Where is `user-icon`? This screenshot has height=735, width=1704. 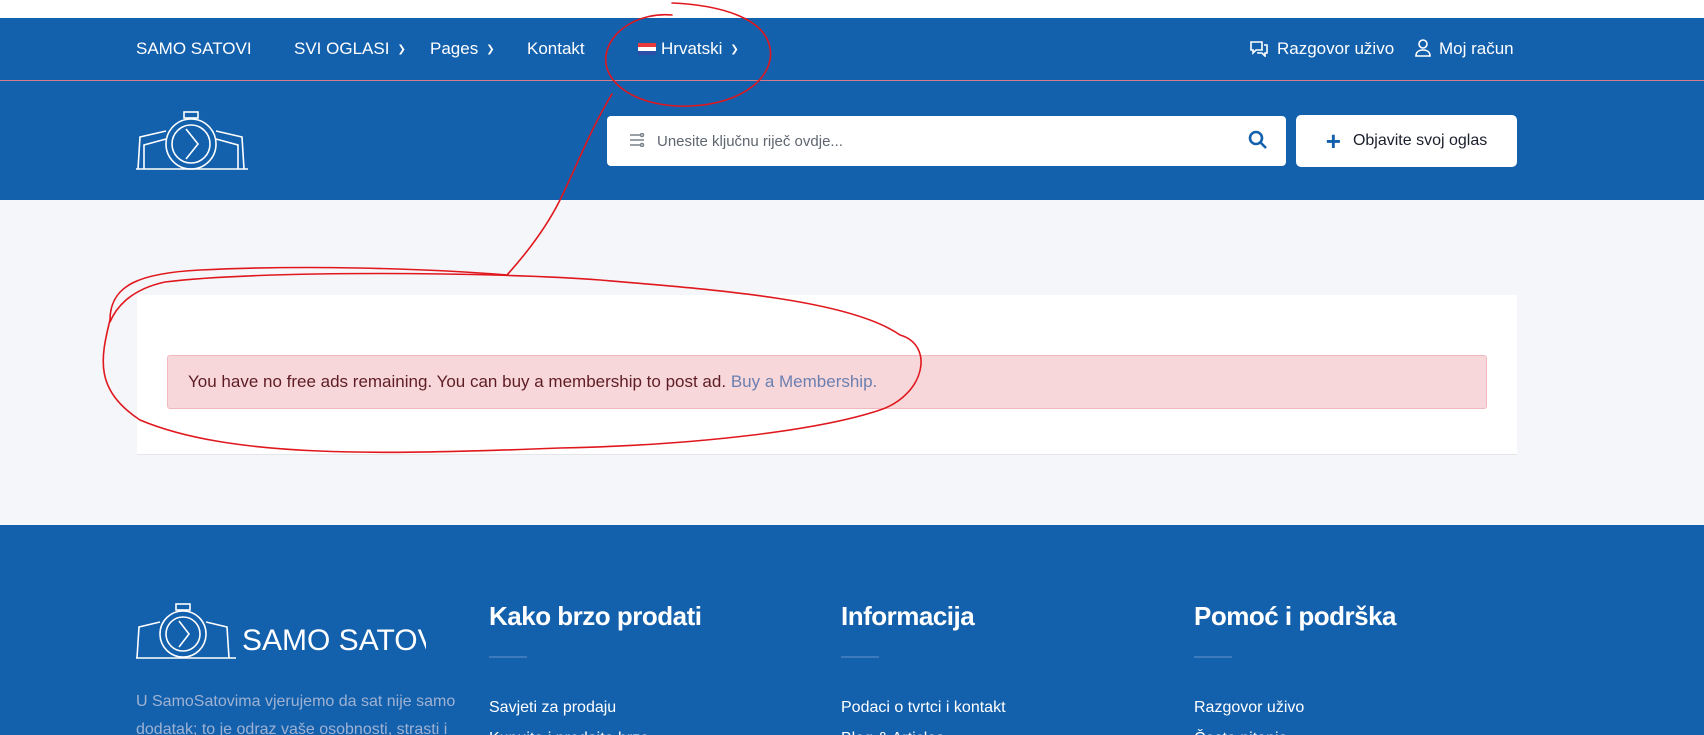 user-icon is located at coordinates (1423, 48).